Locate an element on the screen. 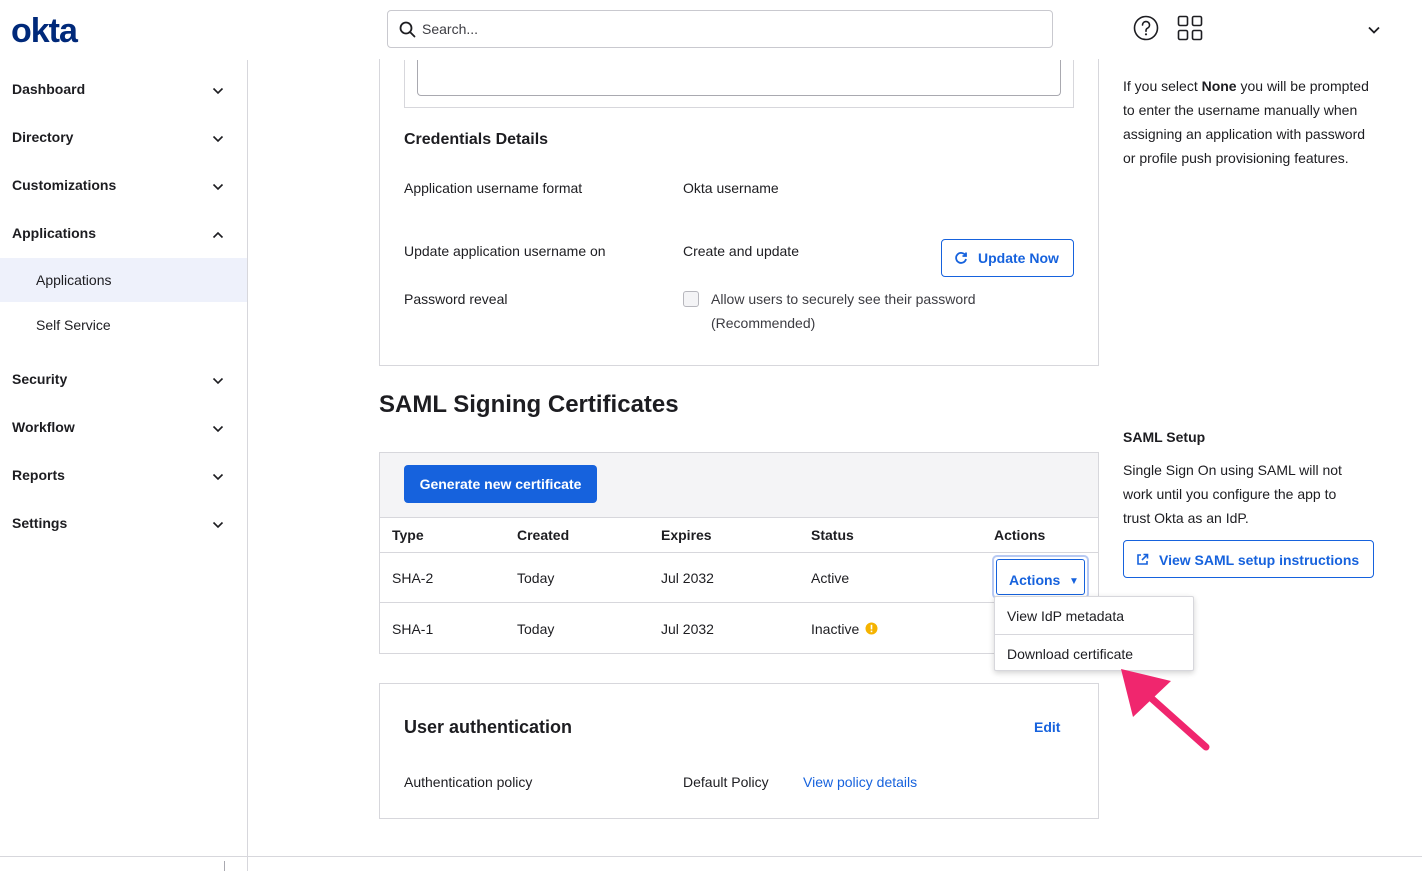  status-text: Inactive is located at coordinates (835, 629).